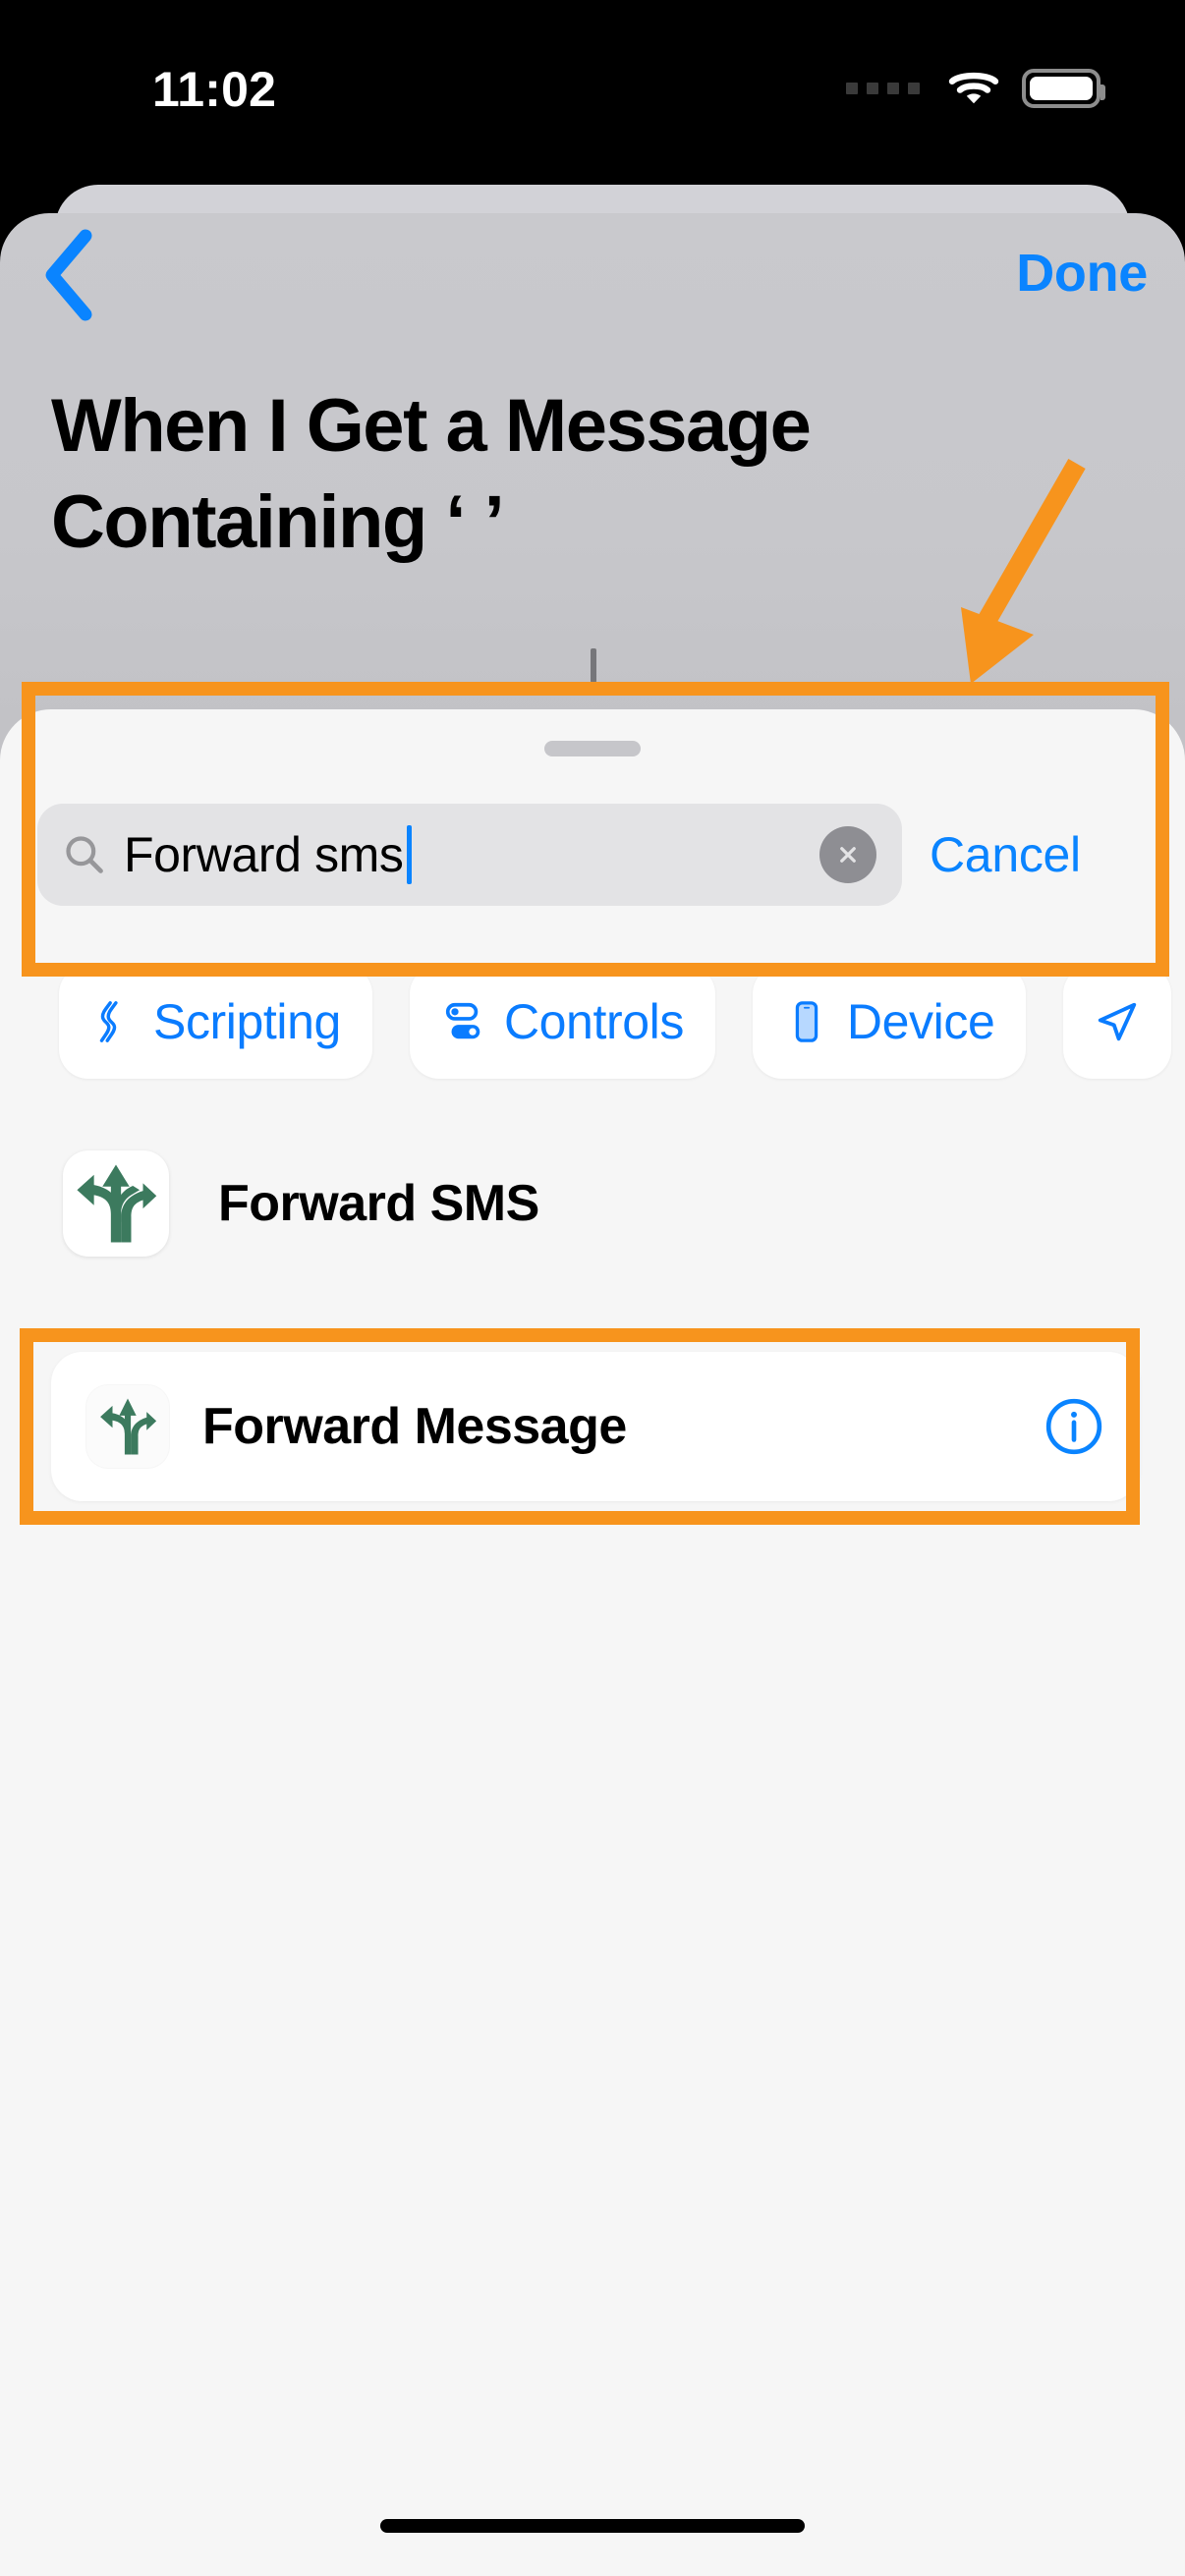  I want to click on page-title-line-2: Containing ‘ ’, so click(278, 522).